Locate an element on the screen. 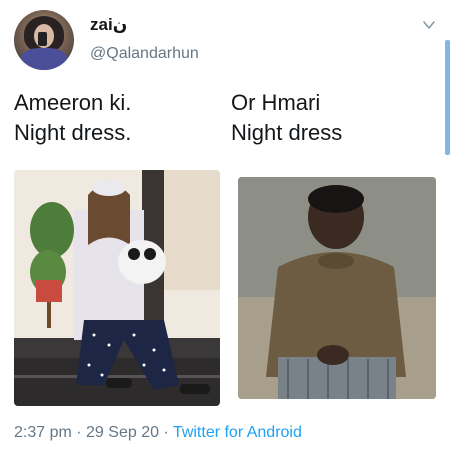 Image resolution: width=450 pixels, height=449 pixels. caption-left: Ameeron ki. Night dress. is located at coordinates (72, 118).